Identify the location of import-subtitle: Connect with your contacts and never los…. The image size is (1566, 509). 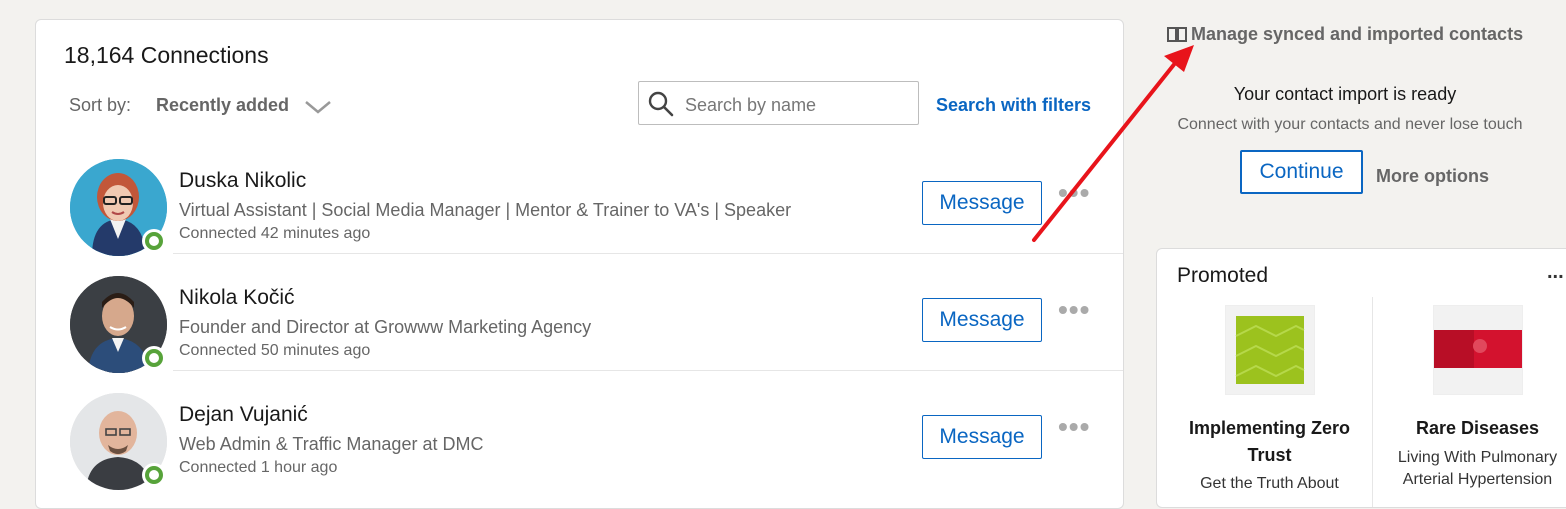
(1350, 124).